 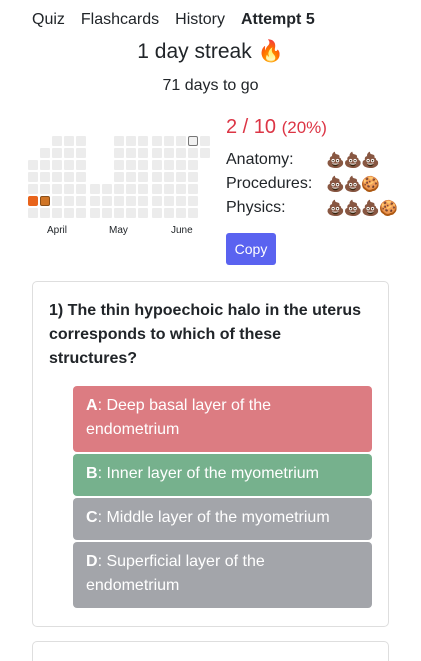 I want to click on answer-letter: D, so click(x=92, y=561).